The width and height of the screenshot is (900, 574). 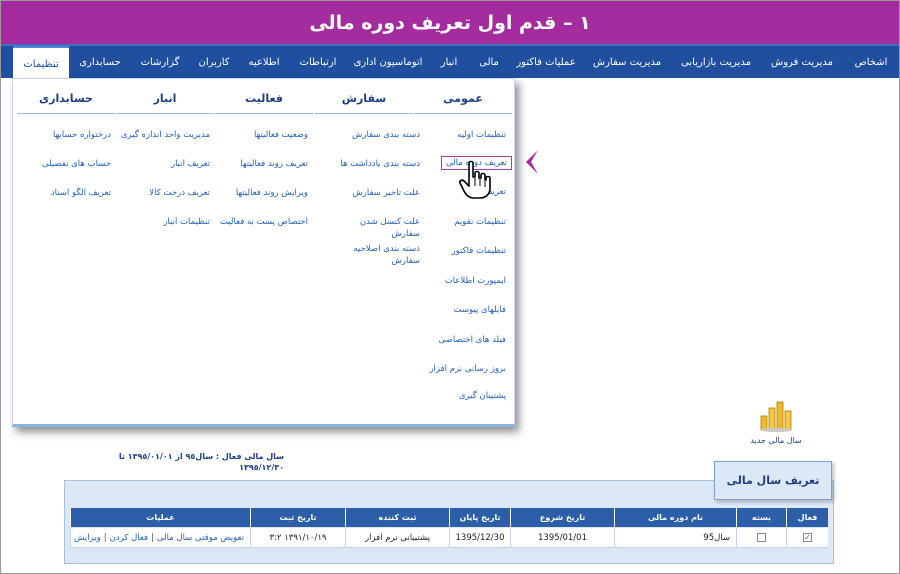 What do you see at coordinates (475, 179) in the screenshot?
I see `hand-cursor-icon` at bounding box center [475, 179].